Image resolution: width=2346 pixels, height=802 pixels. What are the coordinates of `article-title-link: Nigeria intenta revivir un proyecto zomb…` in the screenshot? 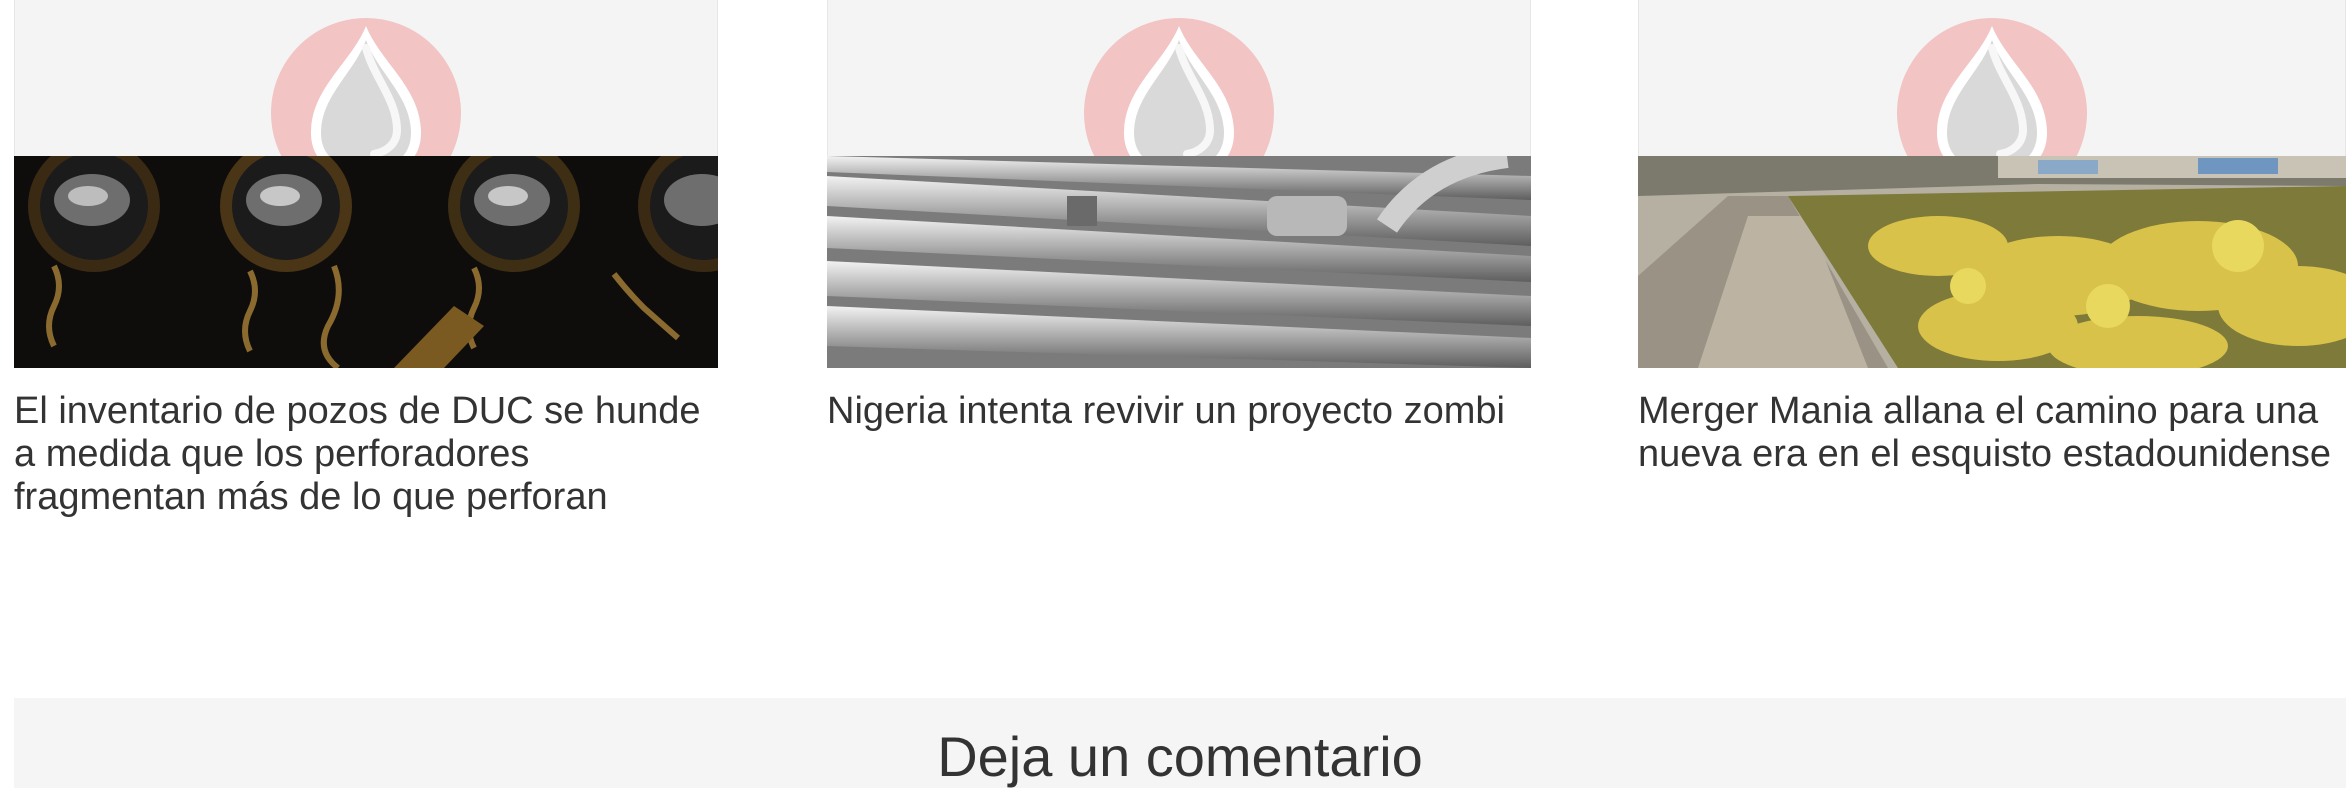 It's located at (1179, 411).